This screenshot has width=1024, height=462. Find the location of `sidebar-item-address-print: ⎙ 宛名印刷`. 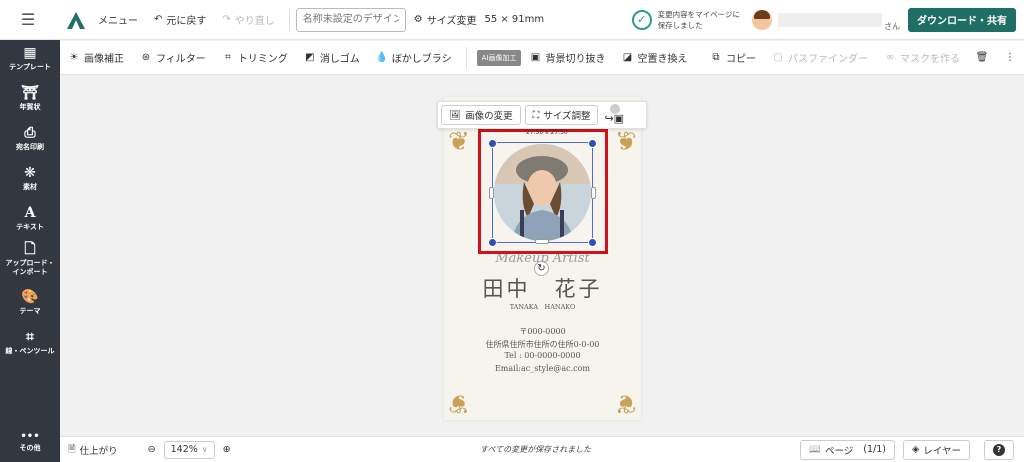

sidebar-item-address-print: ⎙ 宛名印刷 is located at coordinates (30, 138).